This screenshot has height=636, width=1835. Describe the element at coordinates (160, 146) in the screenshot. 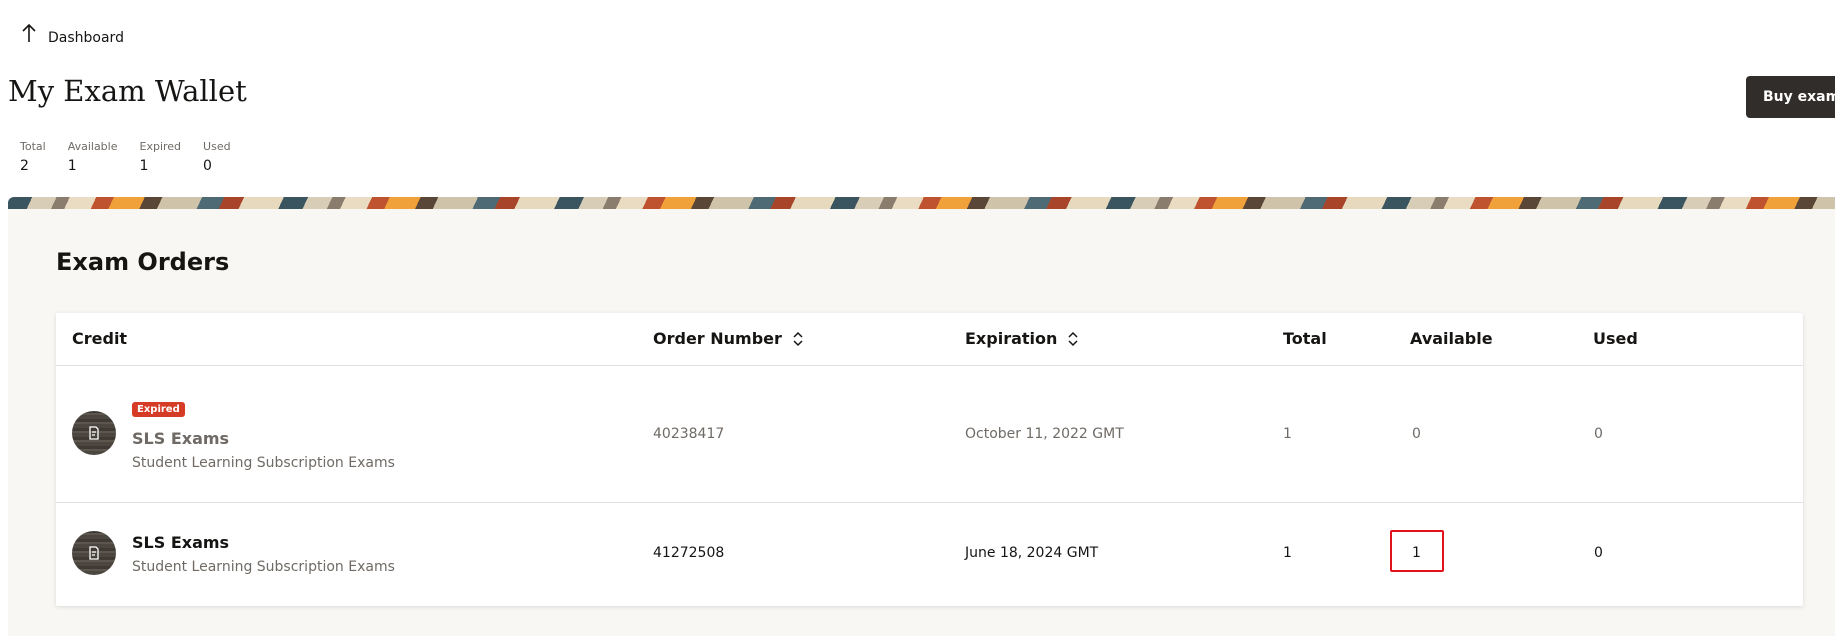

I see `stat-expired-label: Expired` at that location.